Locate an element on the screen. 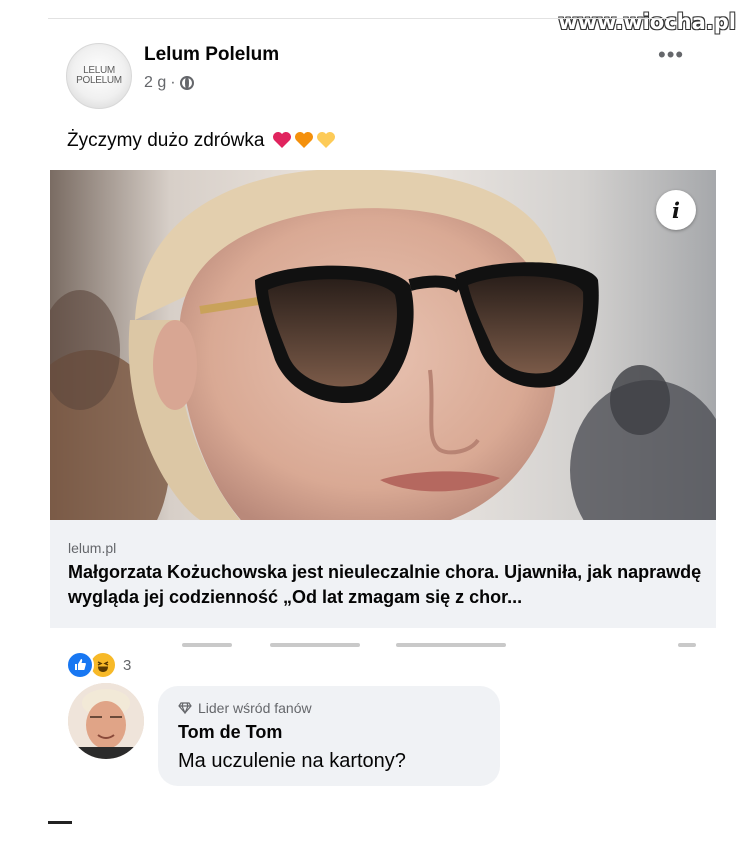 The height and width of the screenshot is (858, 750). post-time: 2 g is located at coordinates (155, 83).